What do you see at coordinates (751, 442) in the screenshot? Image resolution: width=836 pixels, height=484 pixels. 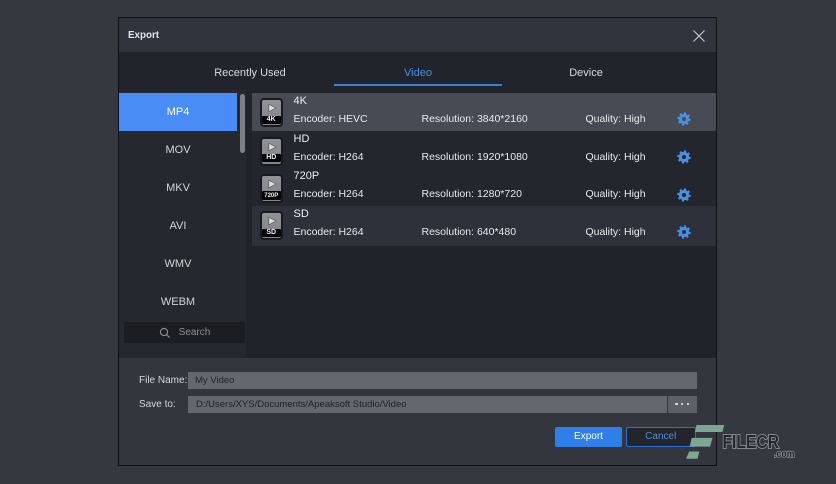 I see `svg-text: FILECR` at bounding box center [751, 442].